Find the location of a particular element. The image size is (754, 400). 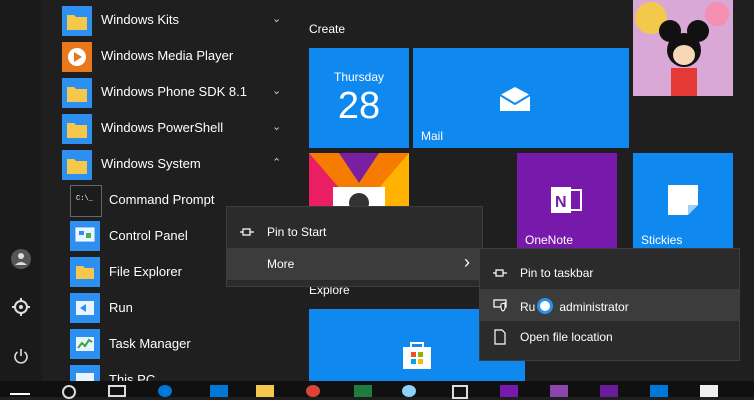

task-manager-icon is located at coordinates (85, 344).